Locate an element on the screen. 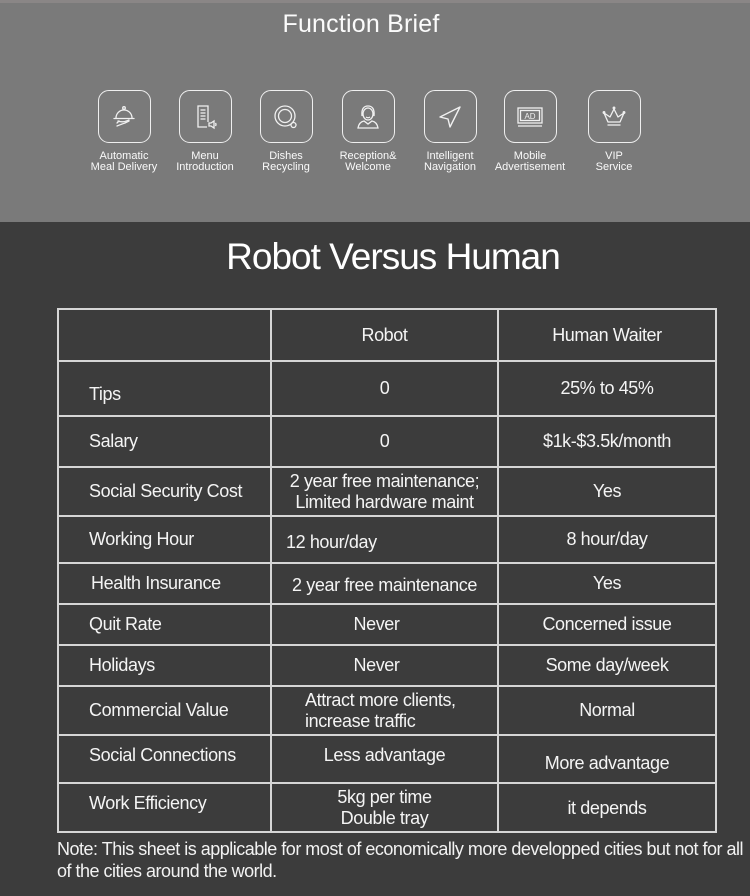 This screenshot has width=750, height=896. human-value: it depends is located at coordinates (607, 807).